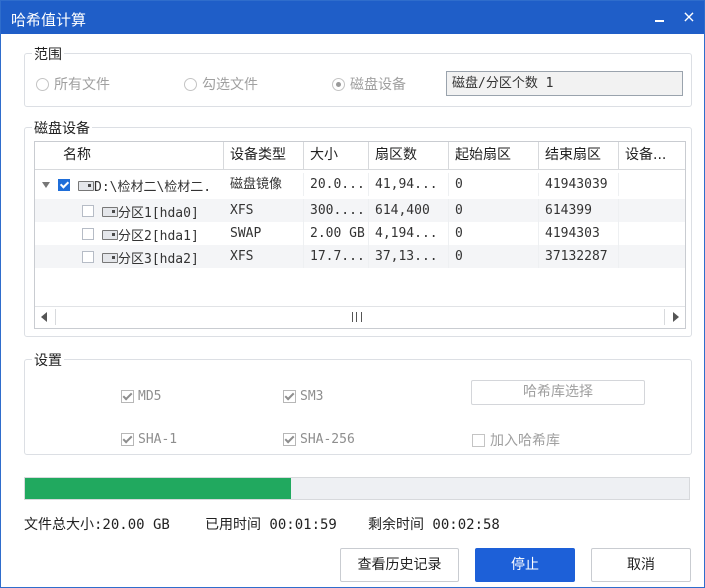 The image size is (705, 588). I want to click on checkbox-sha1: SHA-1, so click(149, 439).